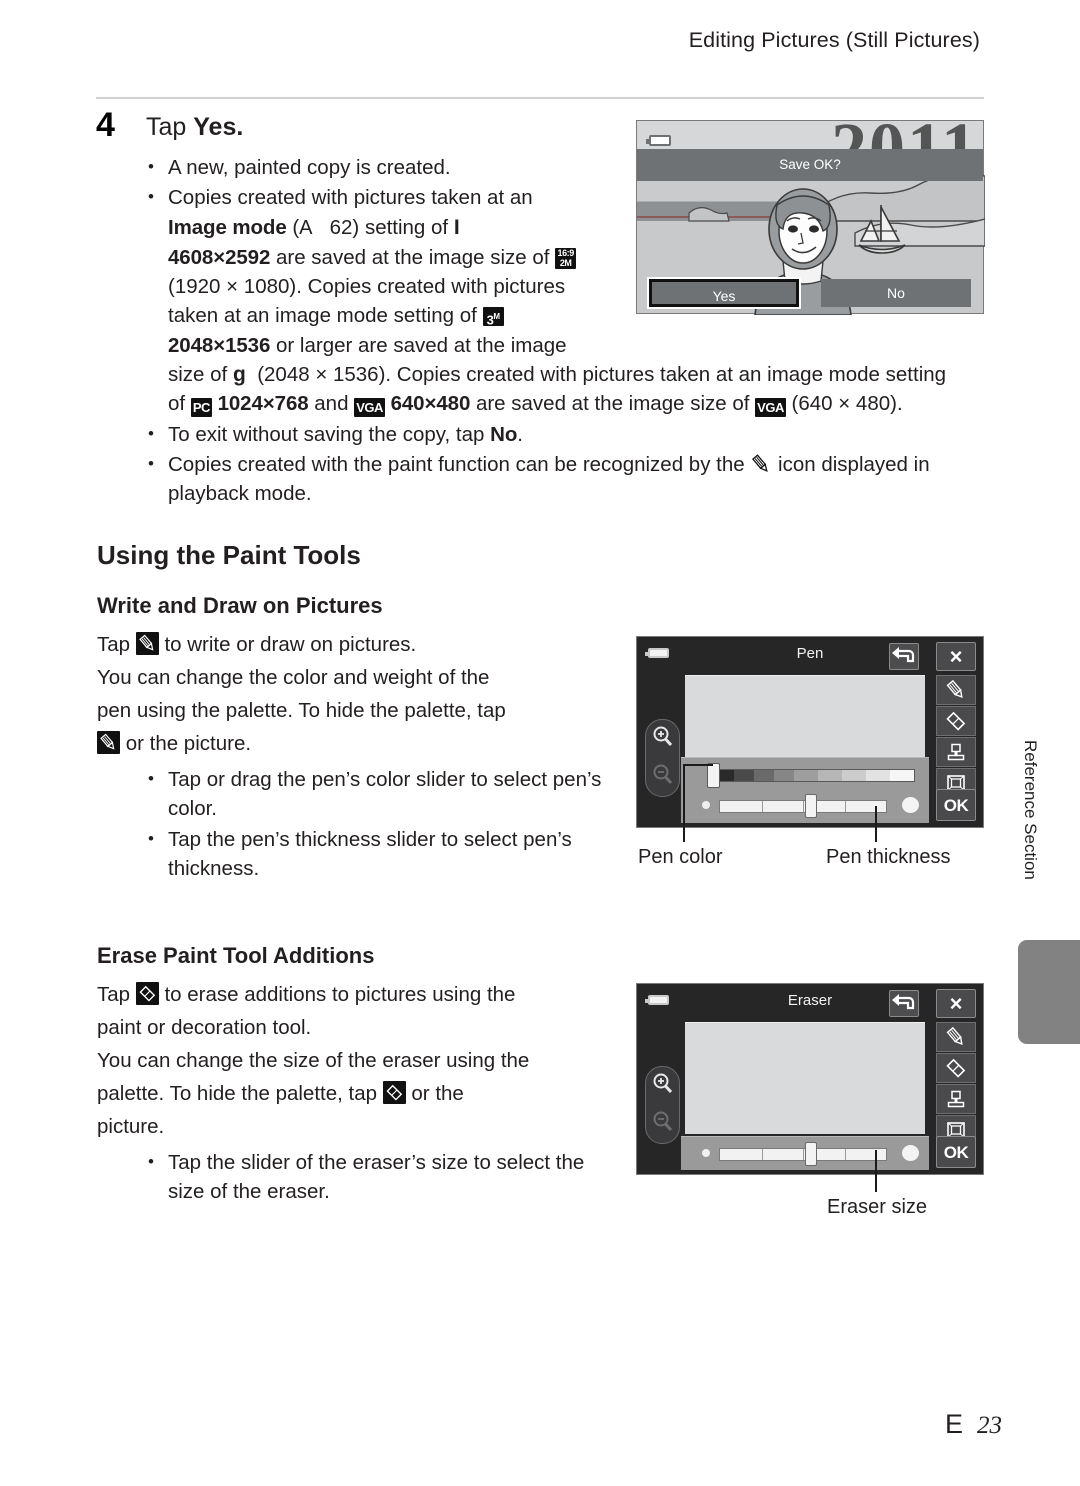 The image size is (1080, 1486). I want to click on er-line4-b: or the, so click(434, 1093).